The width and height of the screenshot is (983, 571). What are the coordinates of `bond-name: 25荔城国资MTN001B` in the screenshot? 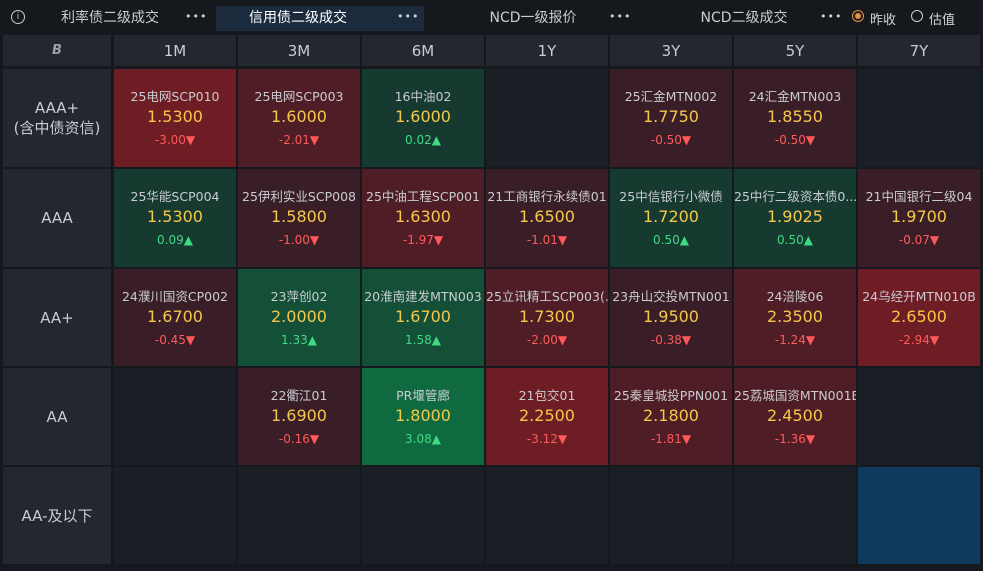 It's located at (795, 395).